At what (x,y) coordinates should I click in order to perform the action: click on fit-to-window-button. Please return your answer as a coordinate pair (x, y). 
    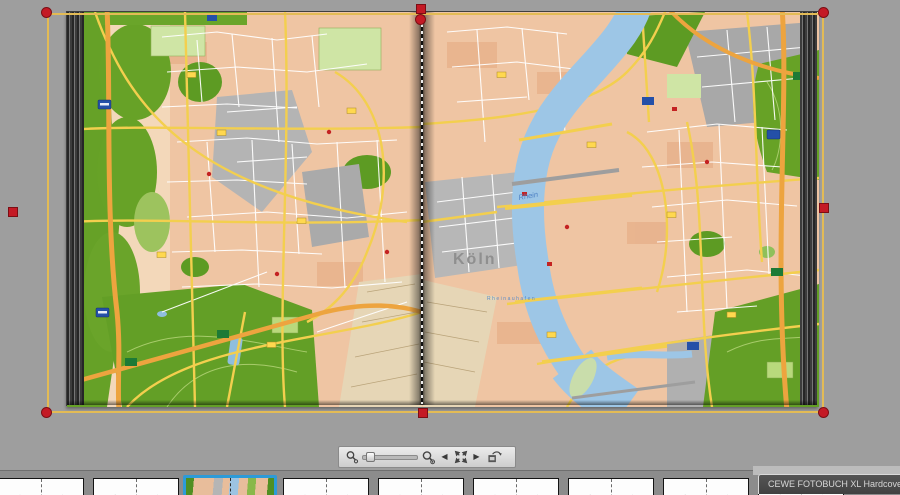
    Looking at the image, I should click on (460, 457).